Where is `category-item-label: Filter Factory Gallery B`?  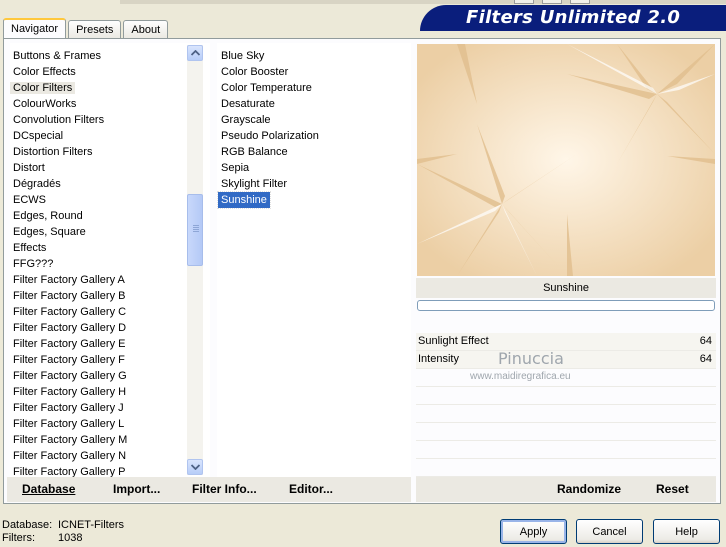 category-item-label: Filter Factory Gallery B is located at coordinates (69, 296).